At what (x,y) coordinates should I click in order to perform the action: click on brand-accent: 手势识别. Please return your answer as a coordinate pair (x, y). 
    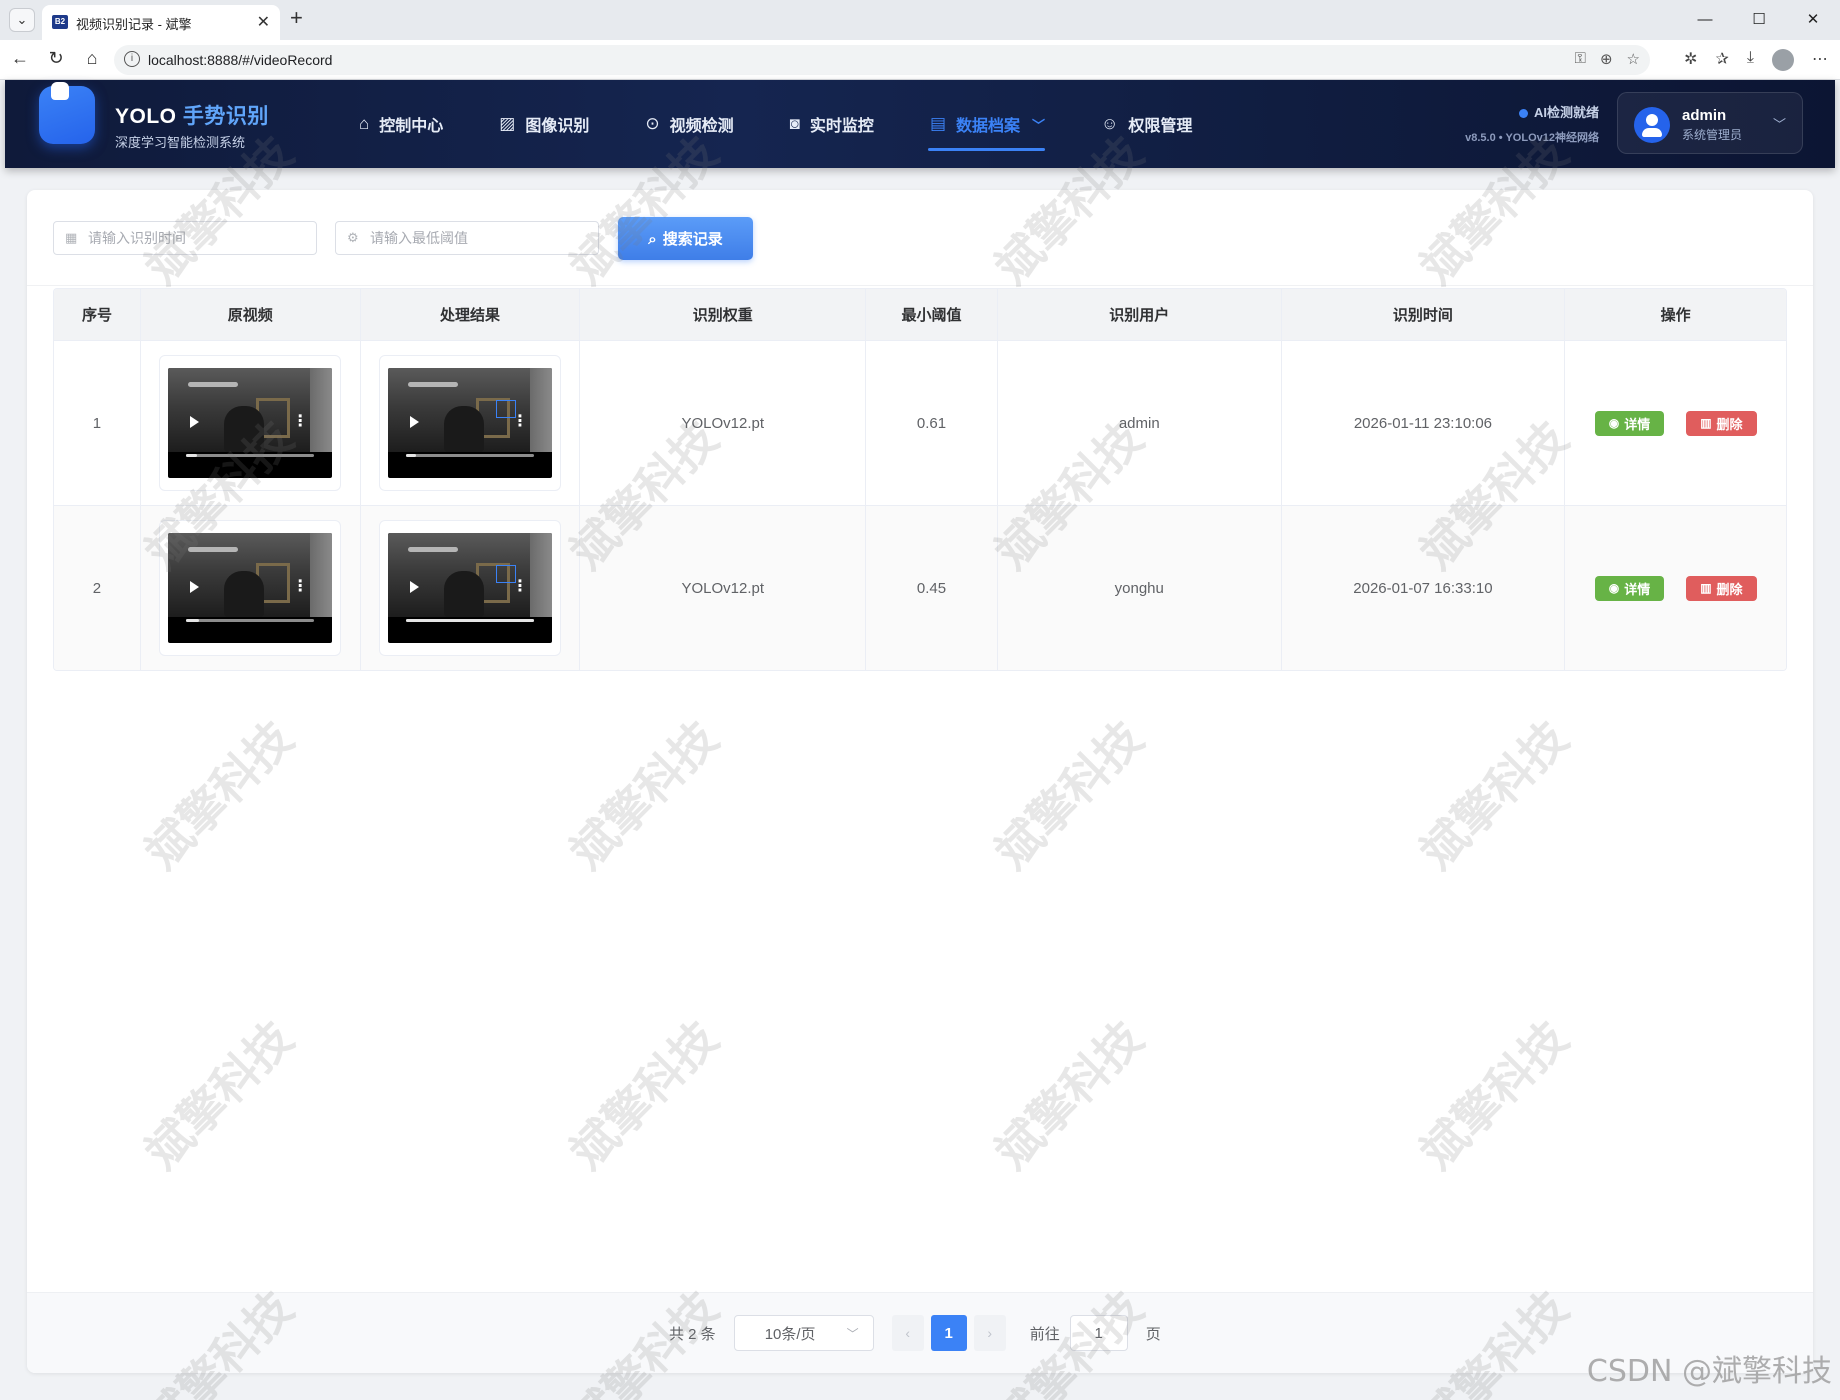
    Looking at the image, I should click on (225, 116).